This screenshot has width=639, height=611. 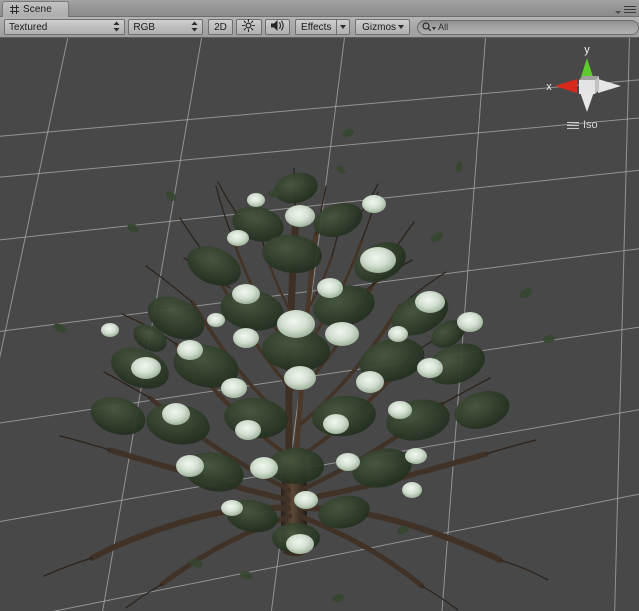 I want to click on draw-mode-label: Textured, so click(x=28, y=27).